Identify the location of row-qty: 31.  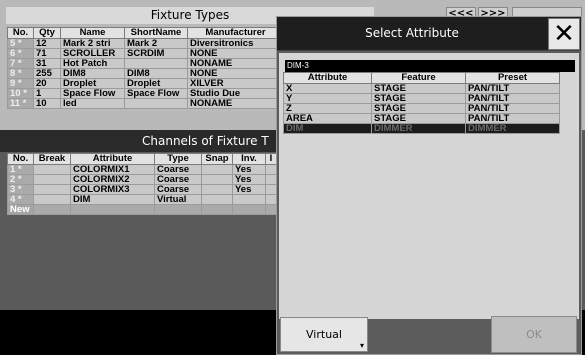
(47, 63).